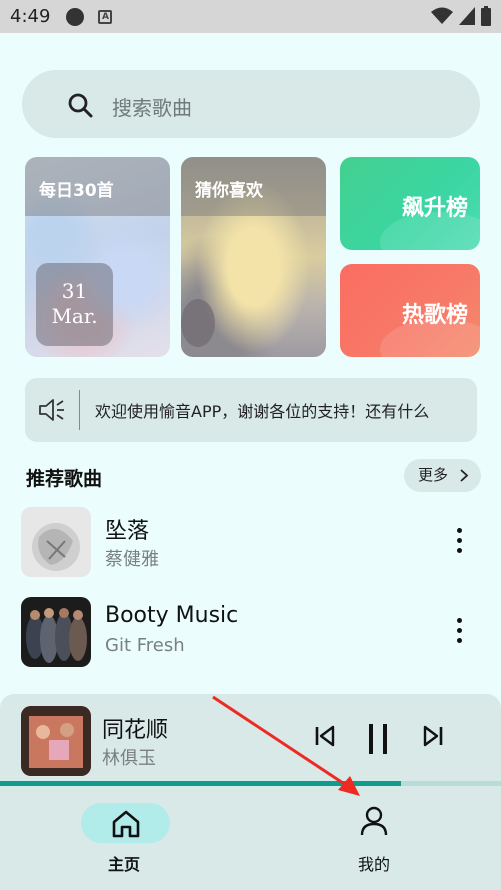  What do you see at coordinates (129, 758) in the screenshot?
I see `now-playing-artist: 林俱玉` at bounding box center [129, 758].